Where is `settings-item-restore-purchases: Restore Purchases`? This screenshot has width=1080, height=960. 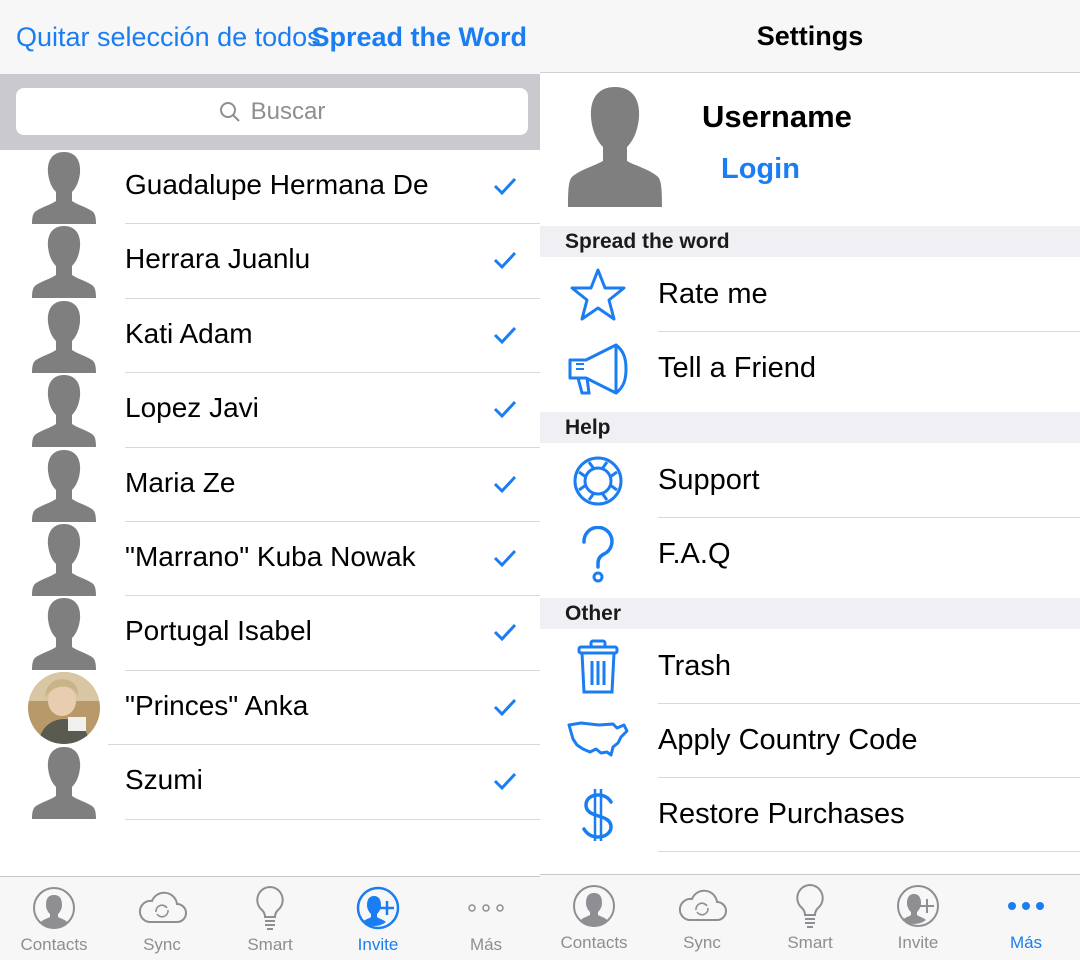
settings-item-restore-purchases: Restore Purchases is located at coordinates (810, 815).